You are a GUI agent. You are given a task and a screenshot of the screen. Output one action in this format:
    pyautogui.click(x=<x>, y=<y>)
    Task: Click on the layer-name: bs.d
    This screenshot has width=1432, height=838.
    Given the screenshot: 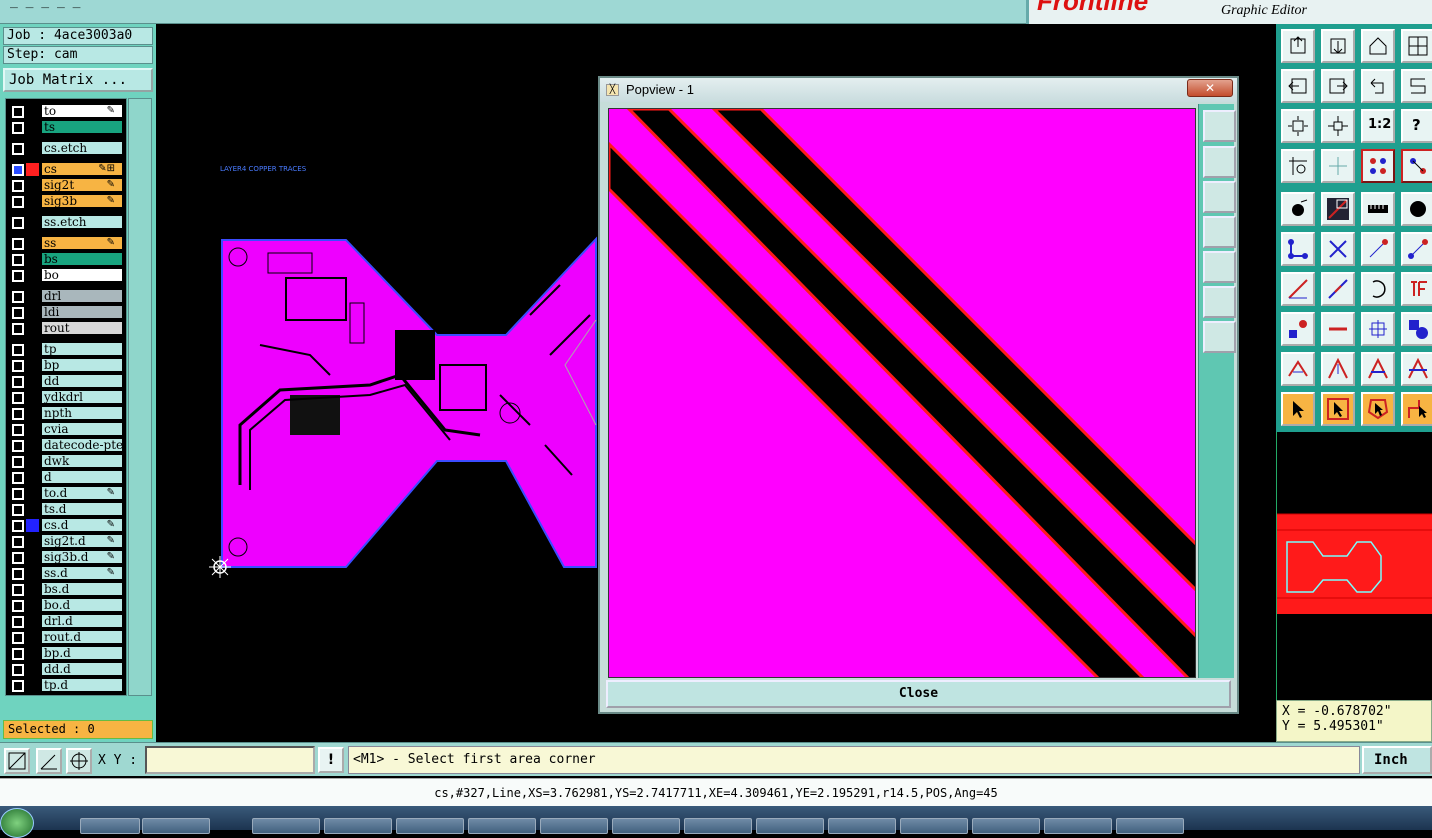 What is the action you would take?
    pyautogui.click(x=82, y=589)
    